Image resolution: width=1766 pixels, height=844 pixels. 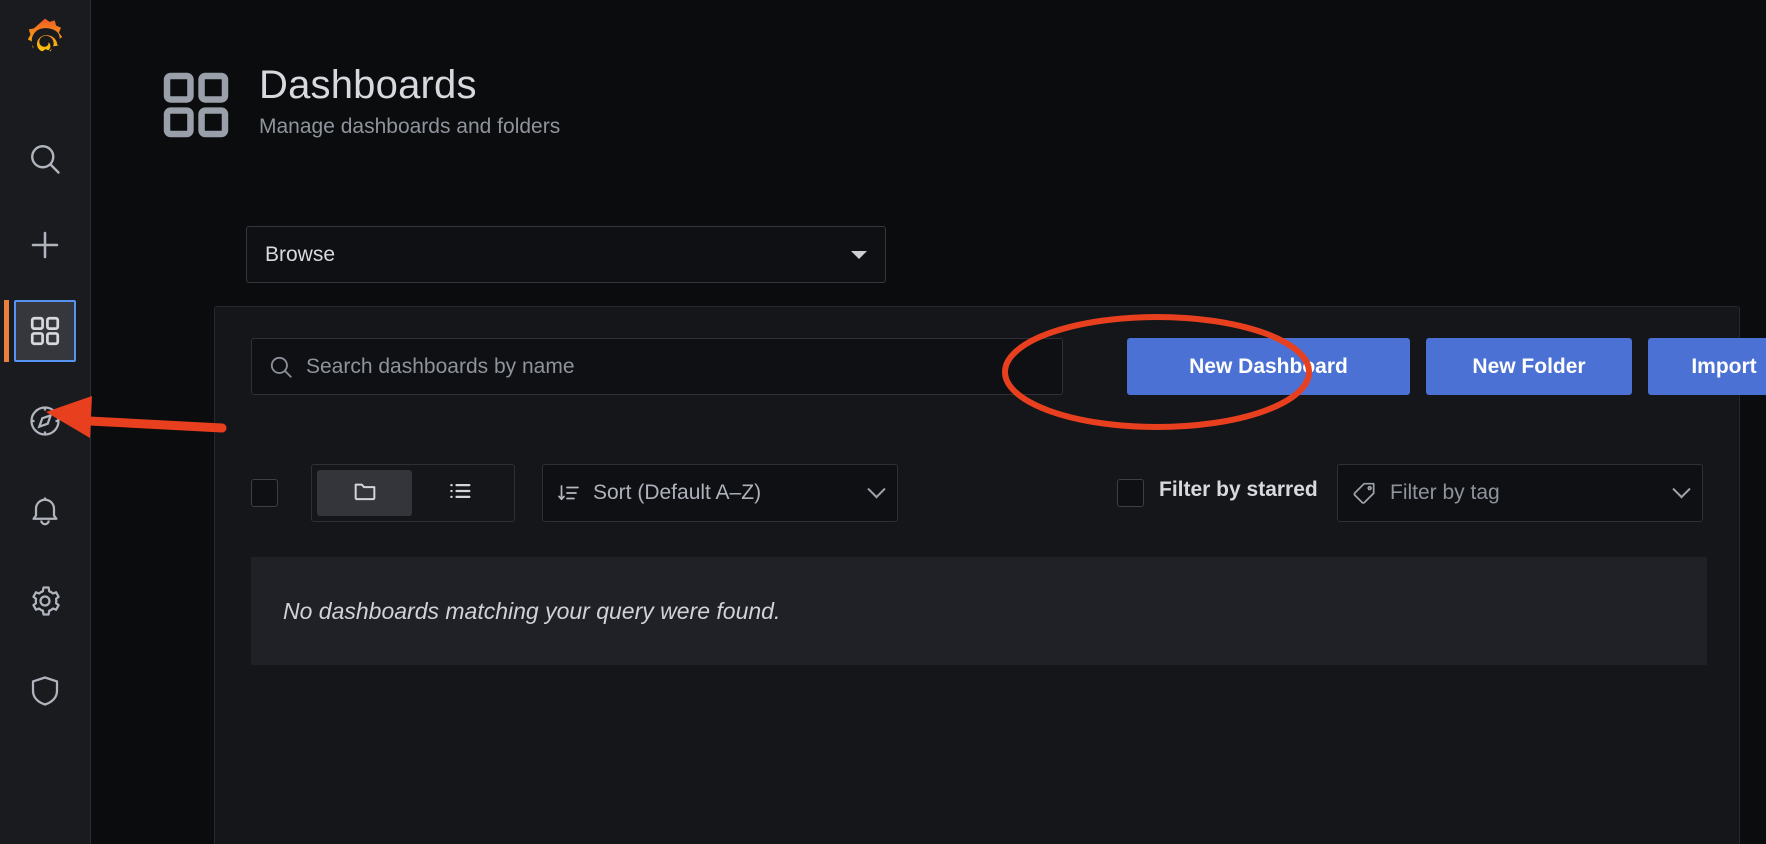 I want to click on select-all-checkbox, so click(x=264, y=493).